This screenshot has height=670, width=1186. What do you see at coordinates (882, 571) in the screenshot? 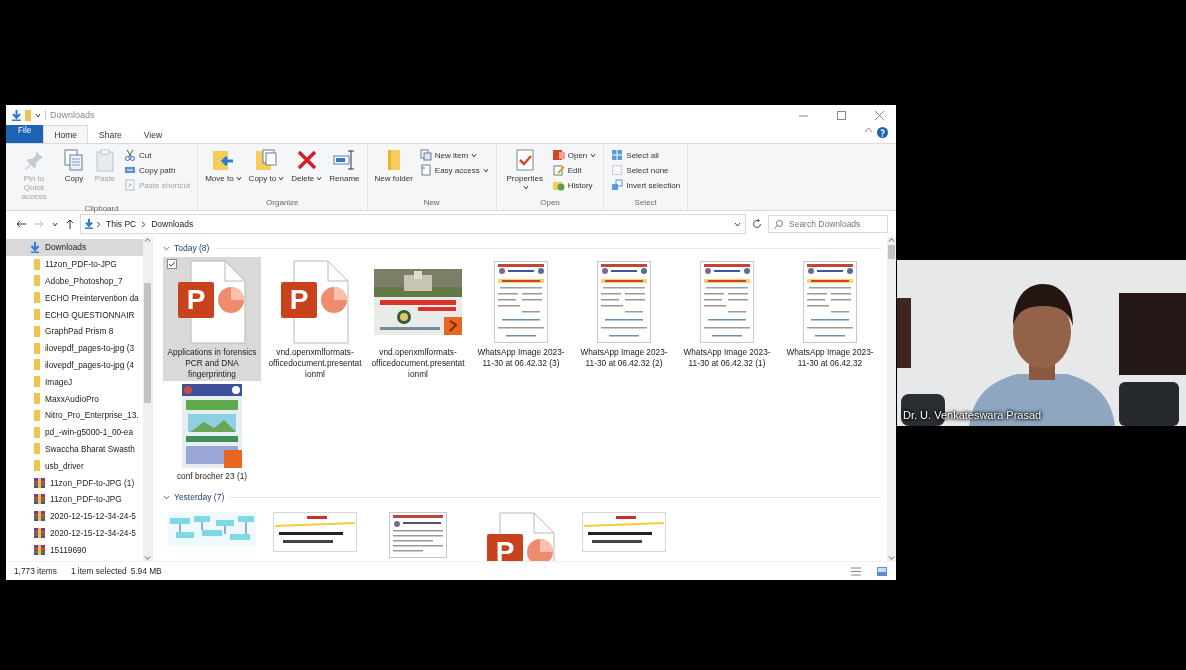
I see `large-icons-view-button` at bounding box center [882, 571].